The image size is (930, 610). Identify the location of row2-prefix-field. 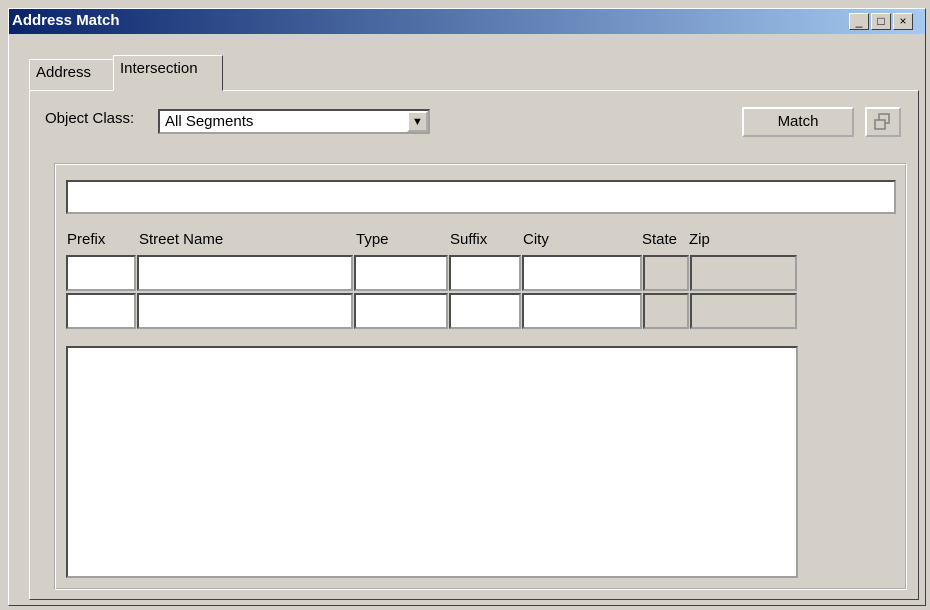
(101, 311).